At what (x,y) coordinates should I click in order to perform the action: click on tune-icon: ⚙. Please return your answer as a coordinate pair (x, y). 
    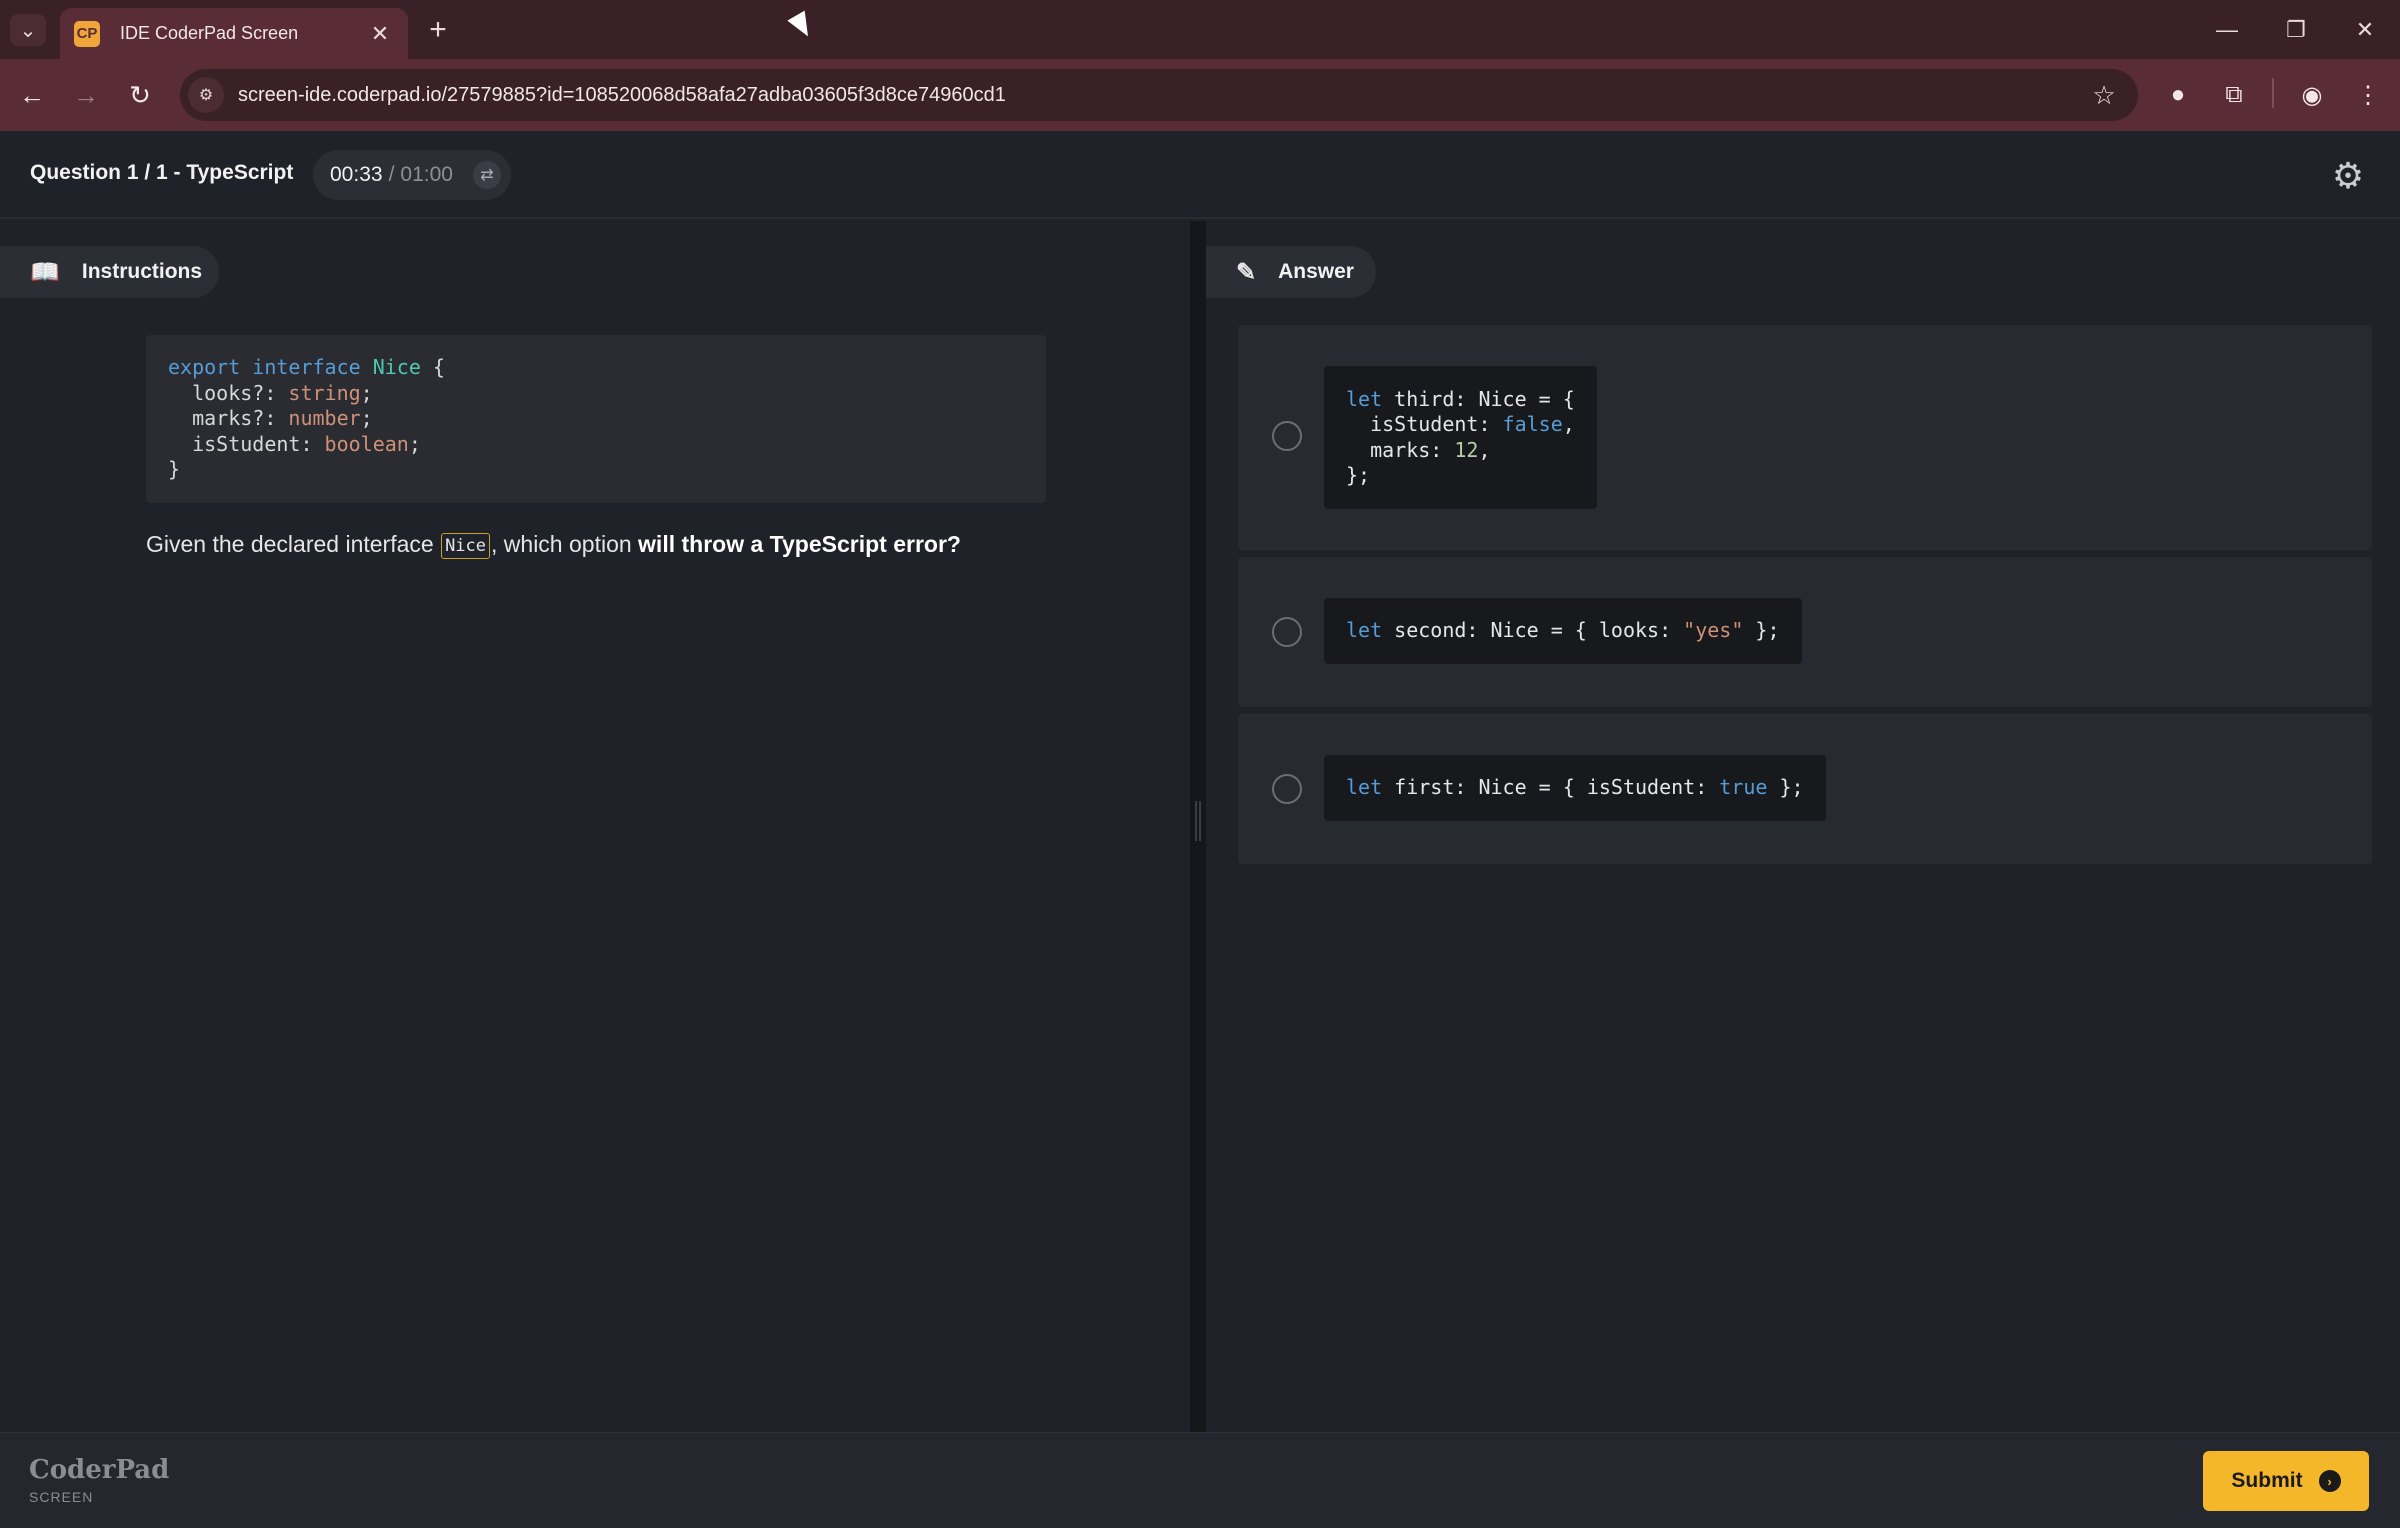
    Looking at the image, I should click on (206, 95).